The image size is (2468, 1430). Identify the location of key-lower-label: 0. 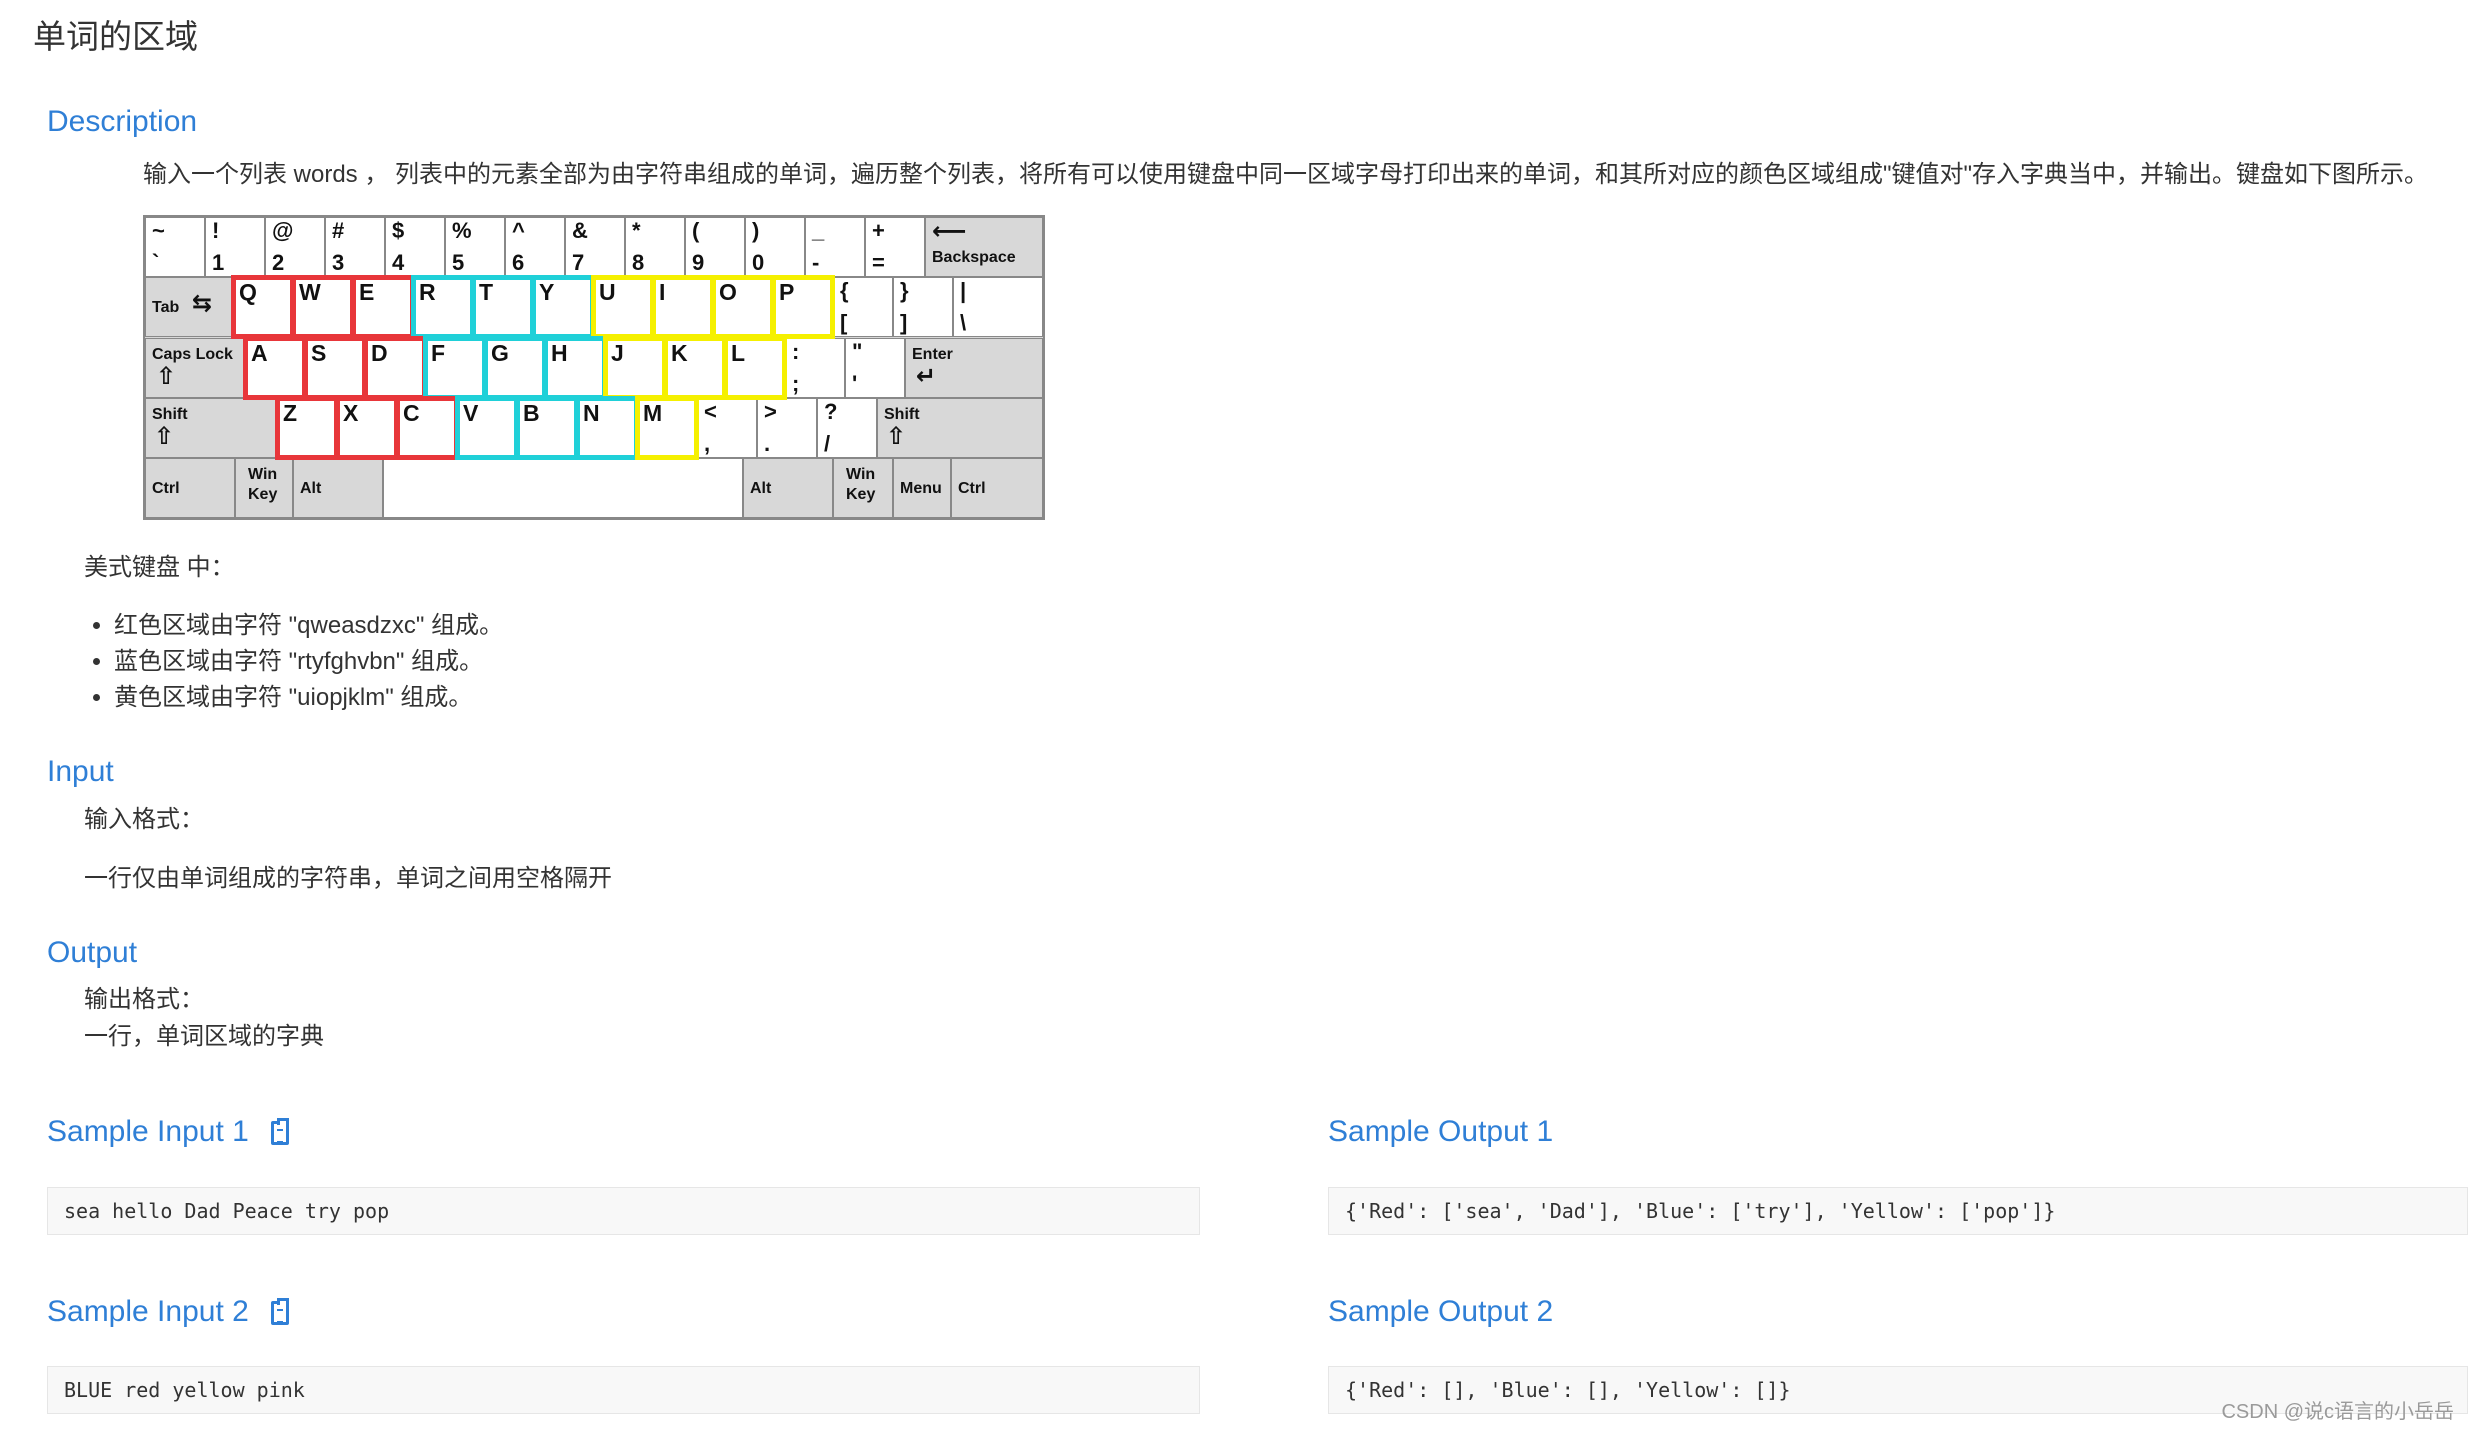
(758, 262).